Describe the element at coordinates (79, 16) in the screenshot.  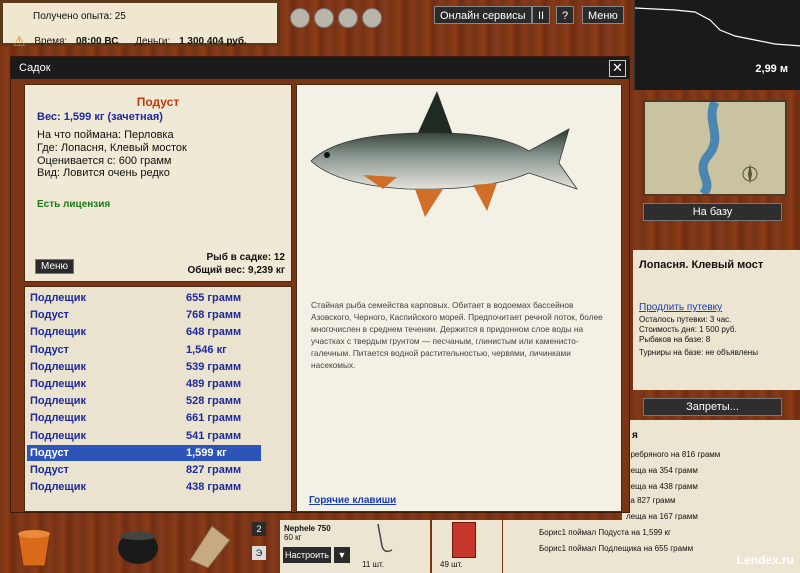
I see `experience-text: Получено опыта: 25` at that location.